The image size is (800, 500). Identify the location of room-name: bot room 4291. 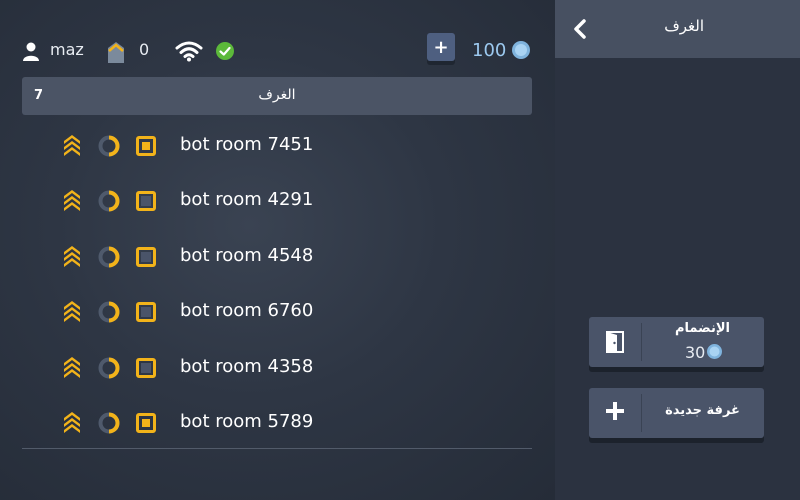
(247, 200).